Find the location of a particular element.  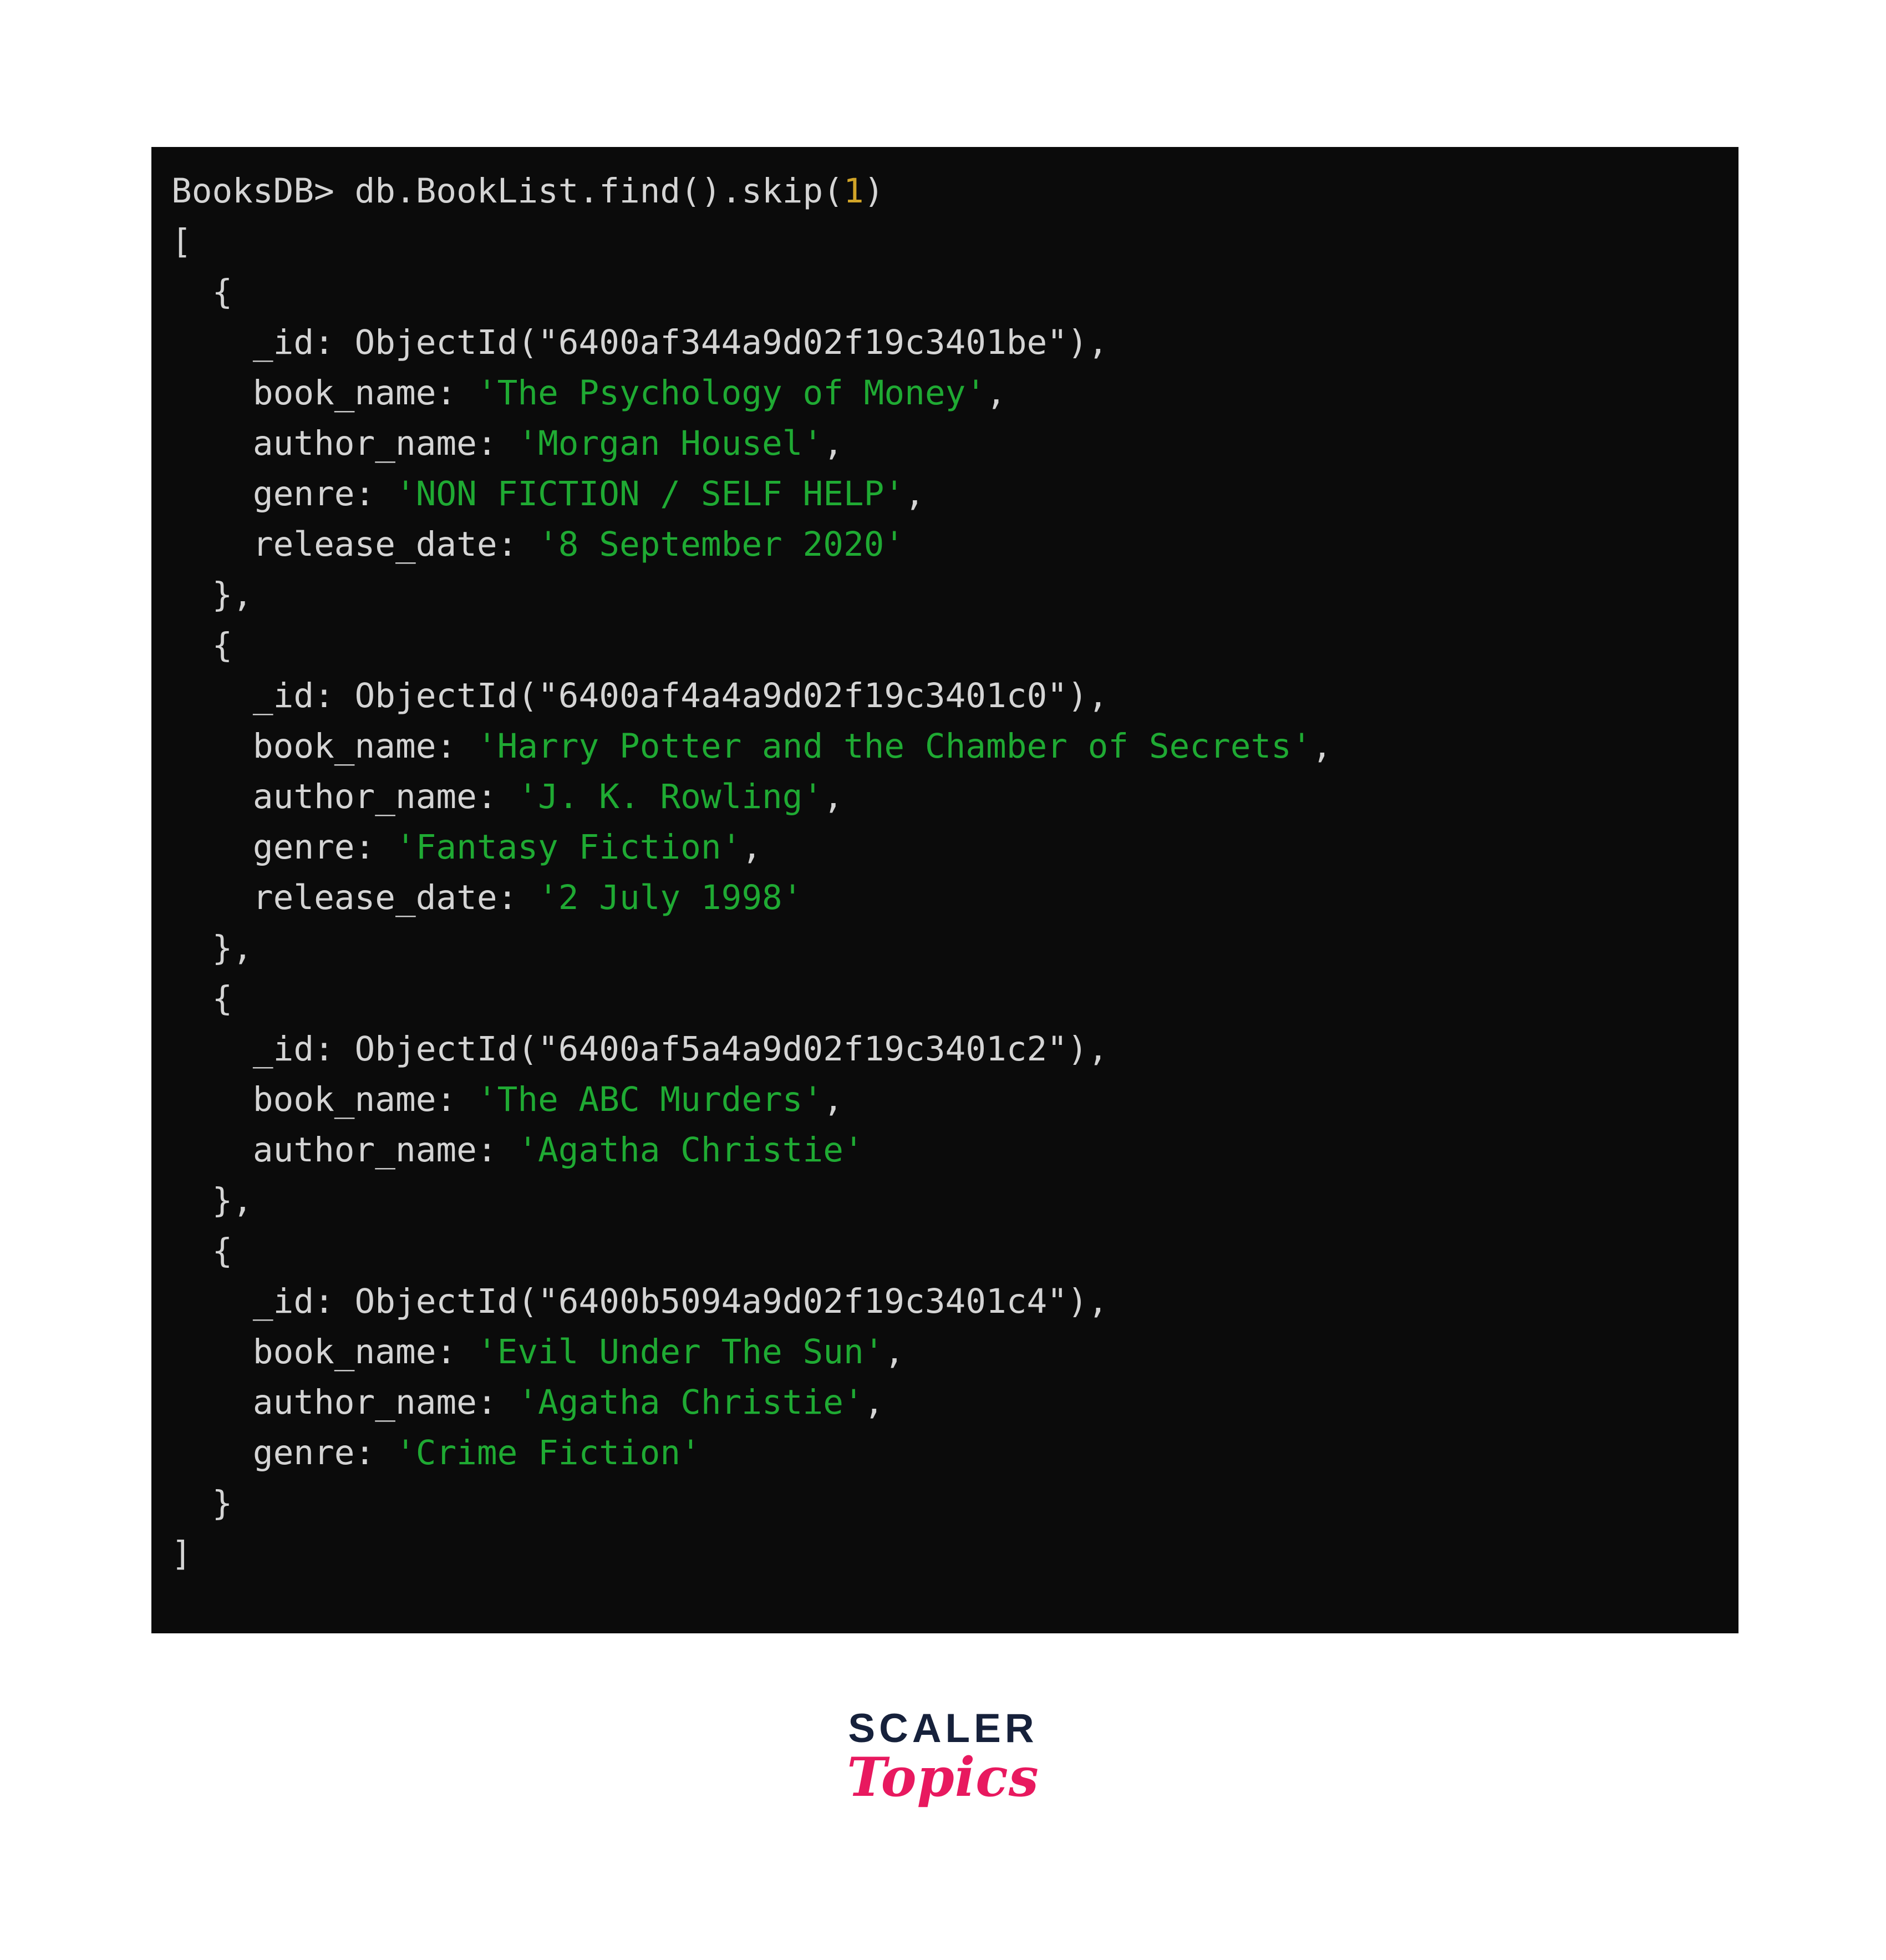

terminal-line: author_name: 'Morgan Housel', is located at coordinates (944, 443).